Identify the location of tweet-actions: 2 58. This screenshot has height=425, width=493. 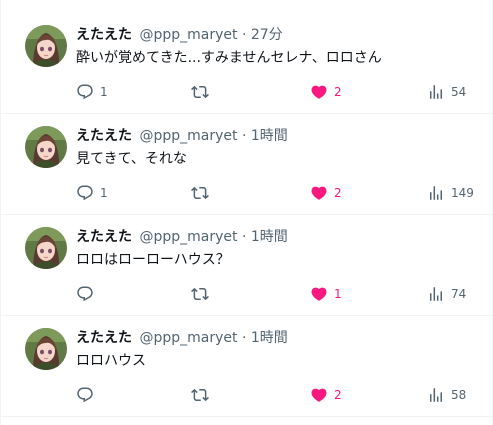
(247, 395).